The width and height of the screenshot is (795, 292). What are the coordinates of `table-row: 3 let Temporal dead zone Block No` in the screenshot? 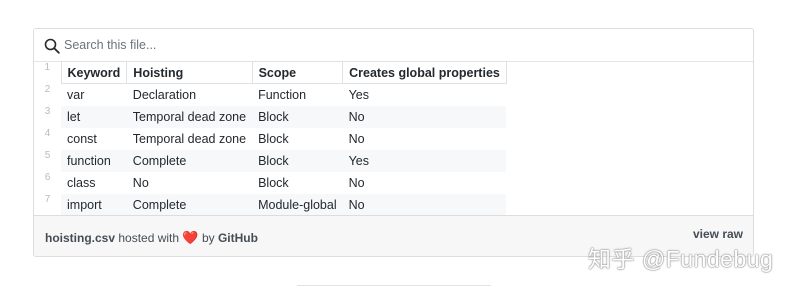 It's located at (270, 116).